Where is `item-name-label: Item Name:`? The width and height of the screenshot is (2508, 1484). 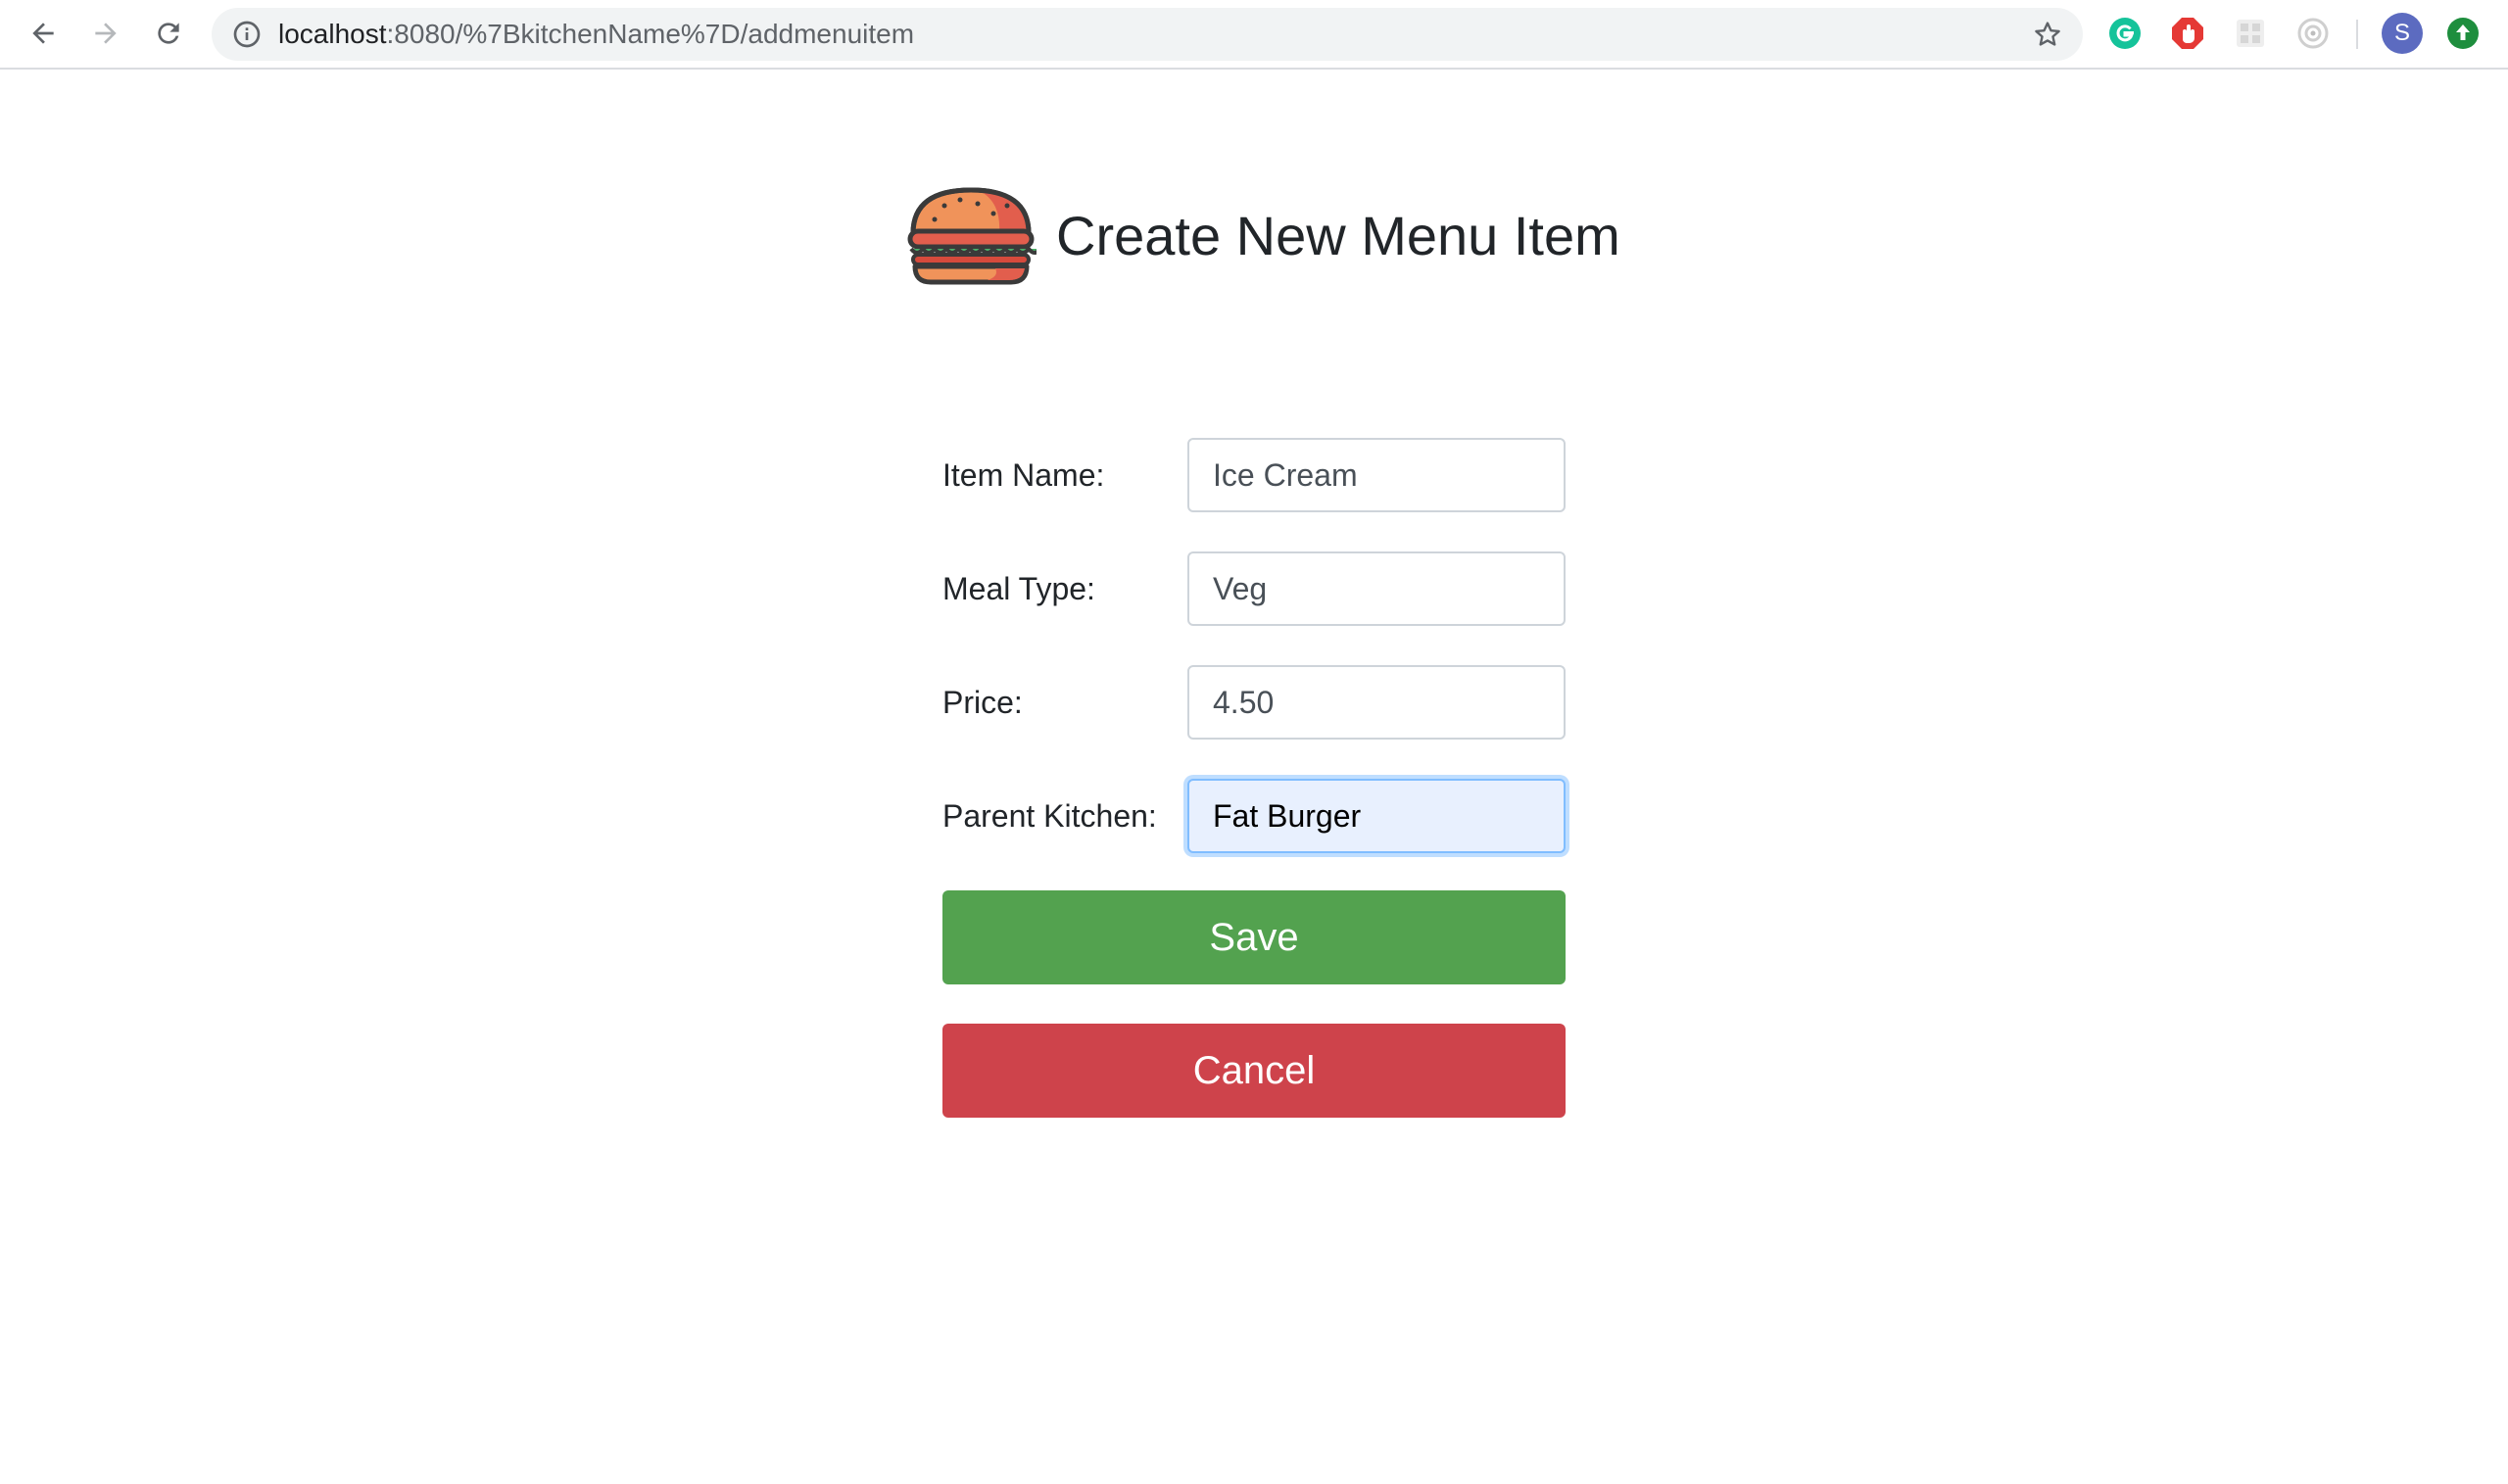
item-name-label: Item Name: is located at coordinates (1023, 475).